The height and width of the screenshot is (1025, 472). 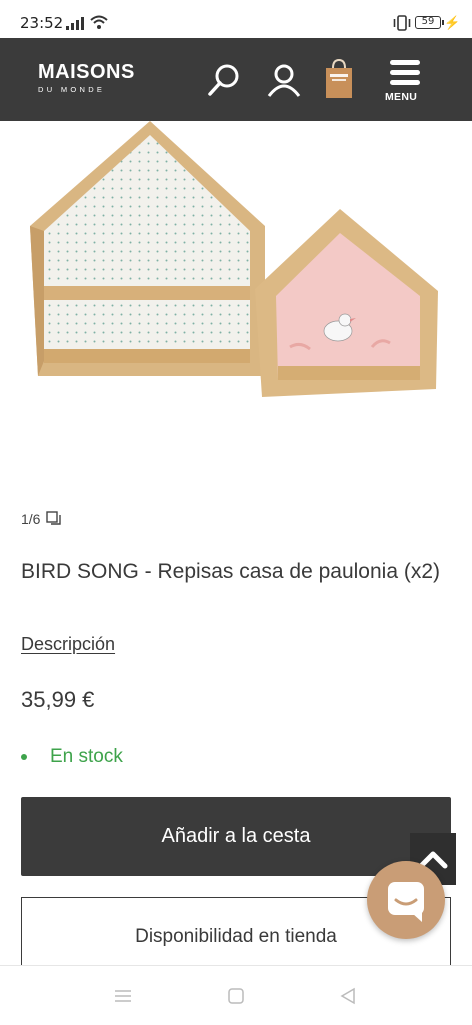 What do you see at coordinates (68, 644) in the screenshot?
I see `description-link: Descripción` at bounding box center [68, 644].